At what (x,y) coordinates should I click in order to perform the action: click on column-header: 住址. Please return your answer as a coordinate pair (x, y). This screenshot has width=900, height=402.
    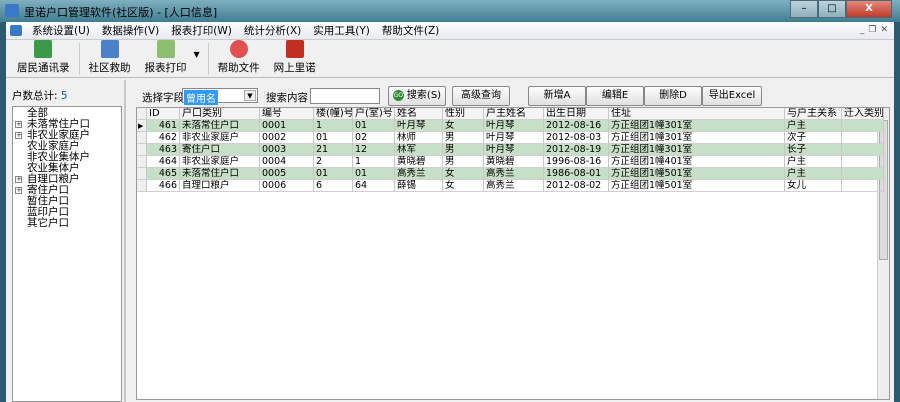
    Looking at the image, I should click on (697, 114).